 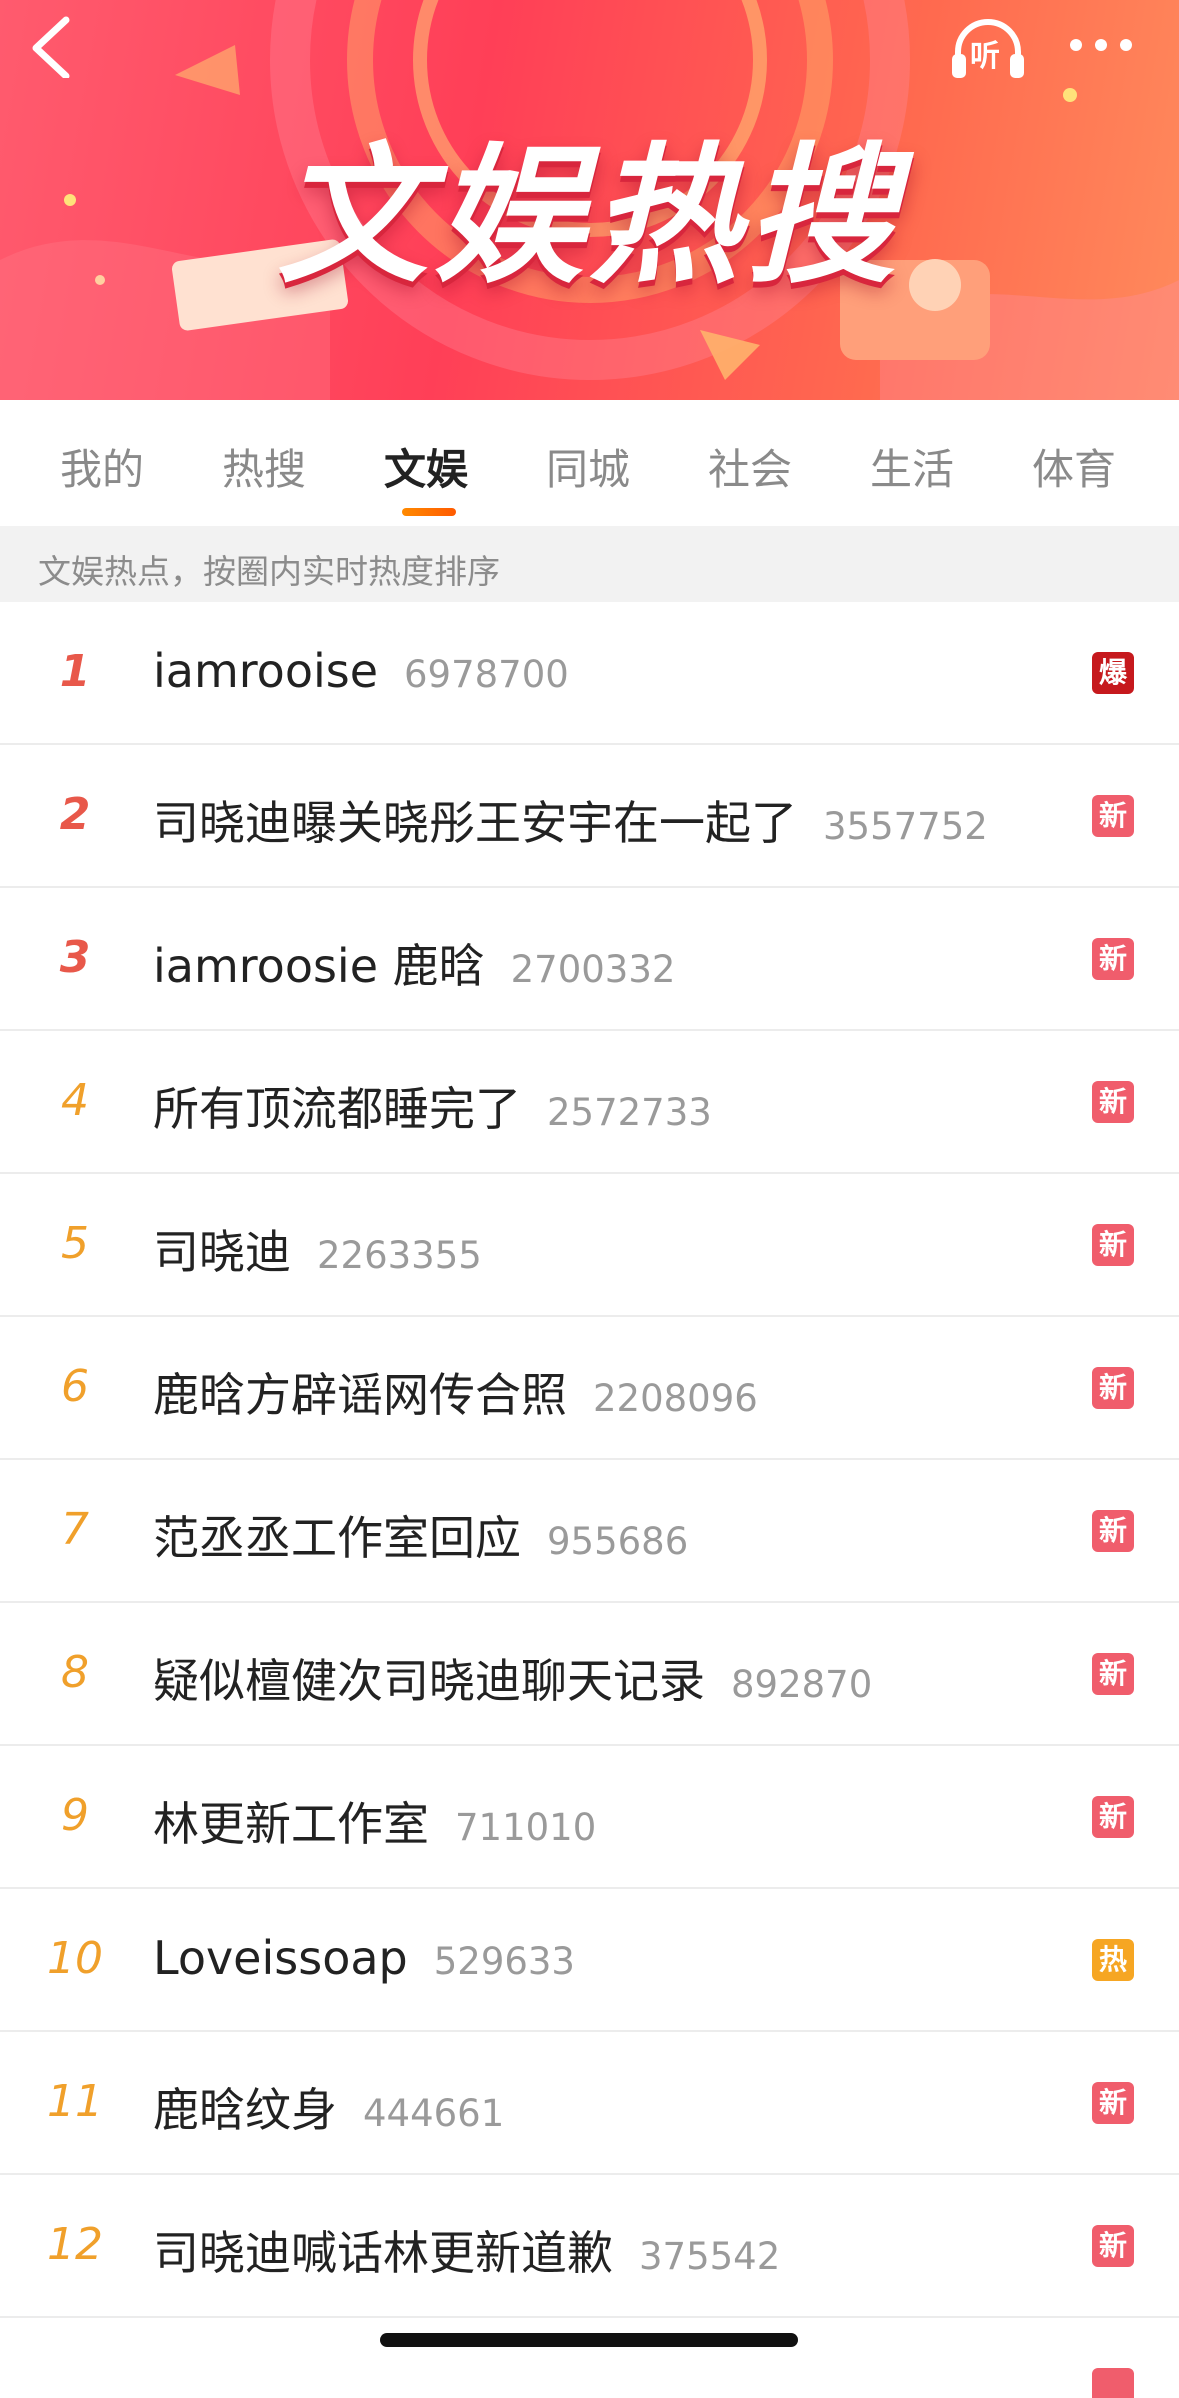 What do you see at coordinates (280, 1958) in the screenshot?
I see `item-title: Loveissoap` at bounding box center [280, 1958].